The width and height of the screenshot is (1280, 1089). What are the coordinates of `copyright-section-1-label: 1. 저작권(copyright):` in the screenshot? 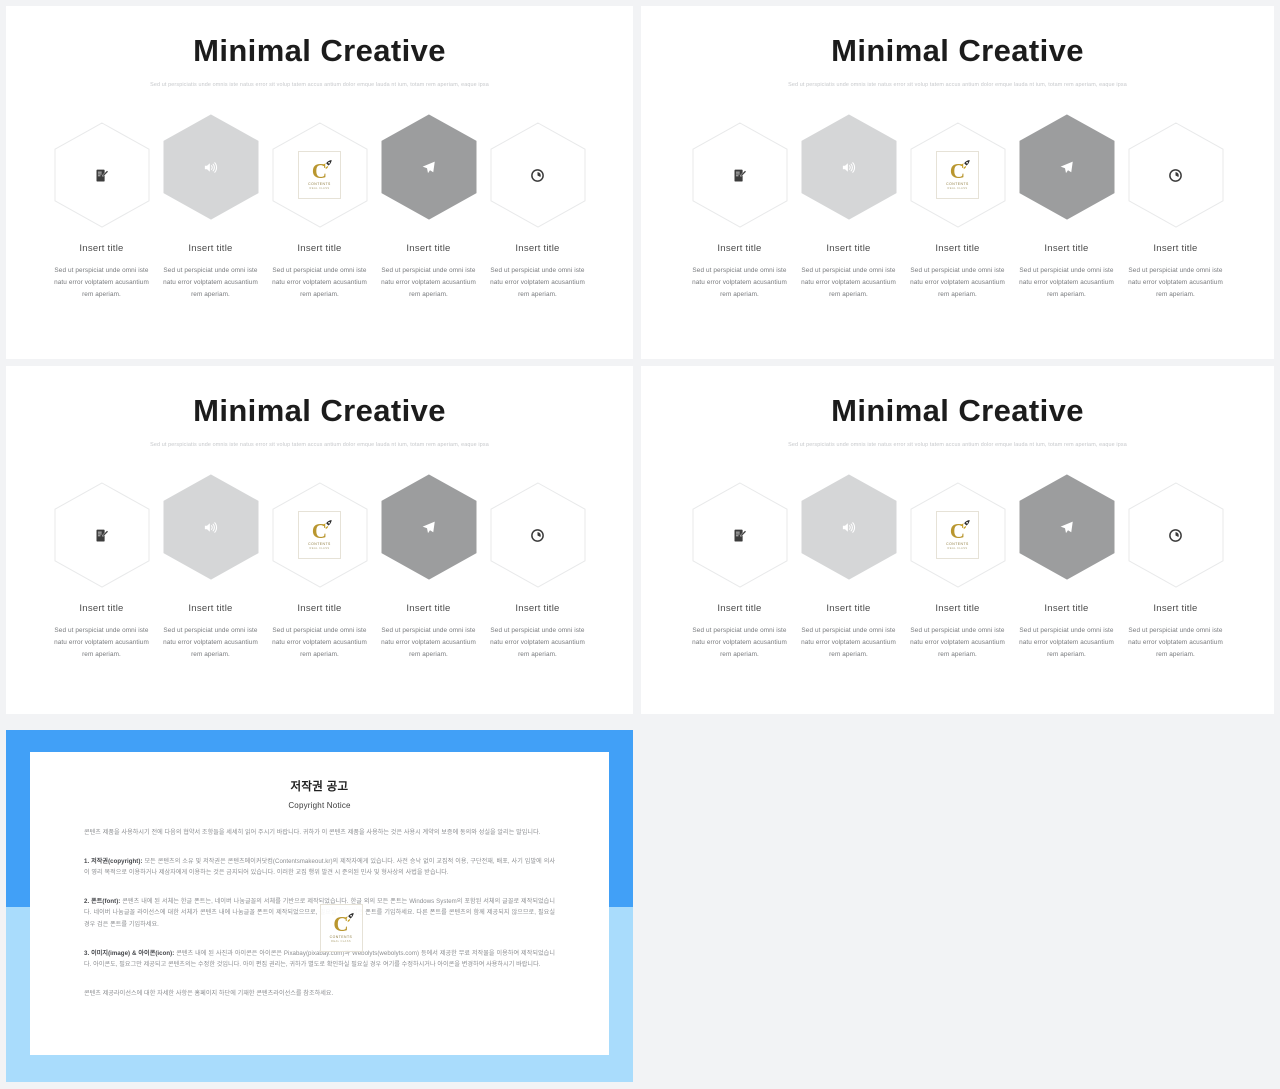 It's located at (113, 861).